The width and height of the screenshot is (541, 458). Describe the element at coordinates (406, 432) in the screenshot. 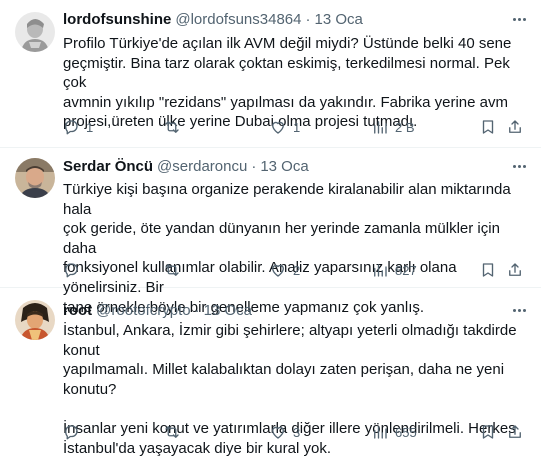

I see `views-count: 655` at that location.